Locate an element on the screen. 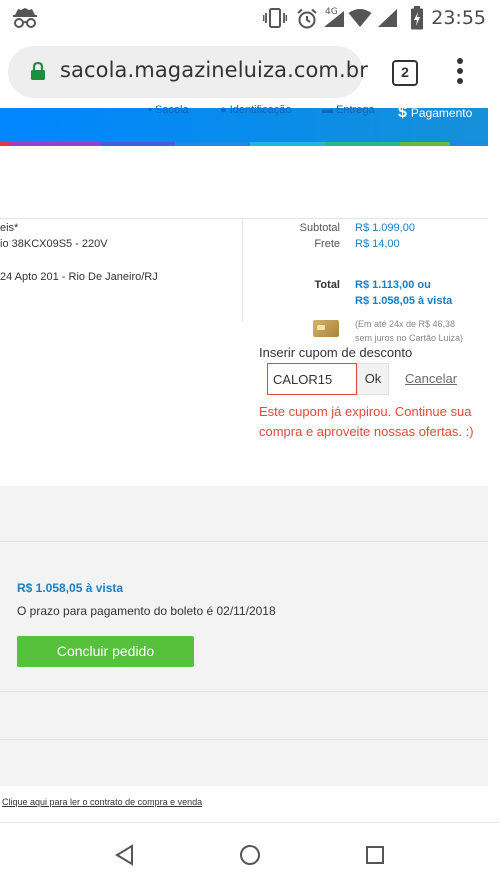 The image size is (500, 889). total-label: Total is located at coordinates (327, 285).